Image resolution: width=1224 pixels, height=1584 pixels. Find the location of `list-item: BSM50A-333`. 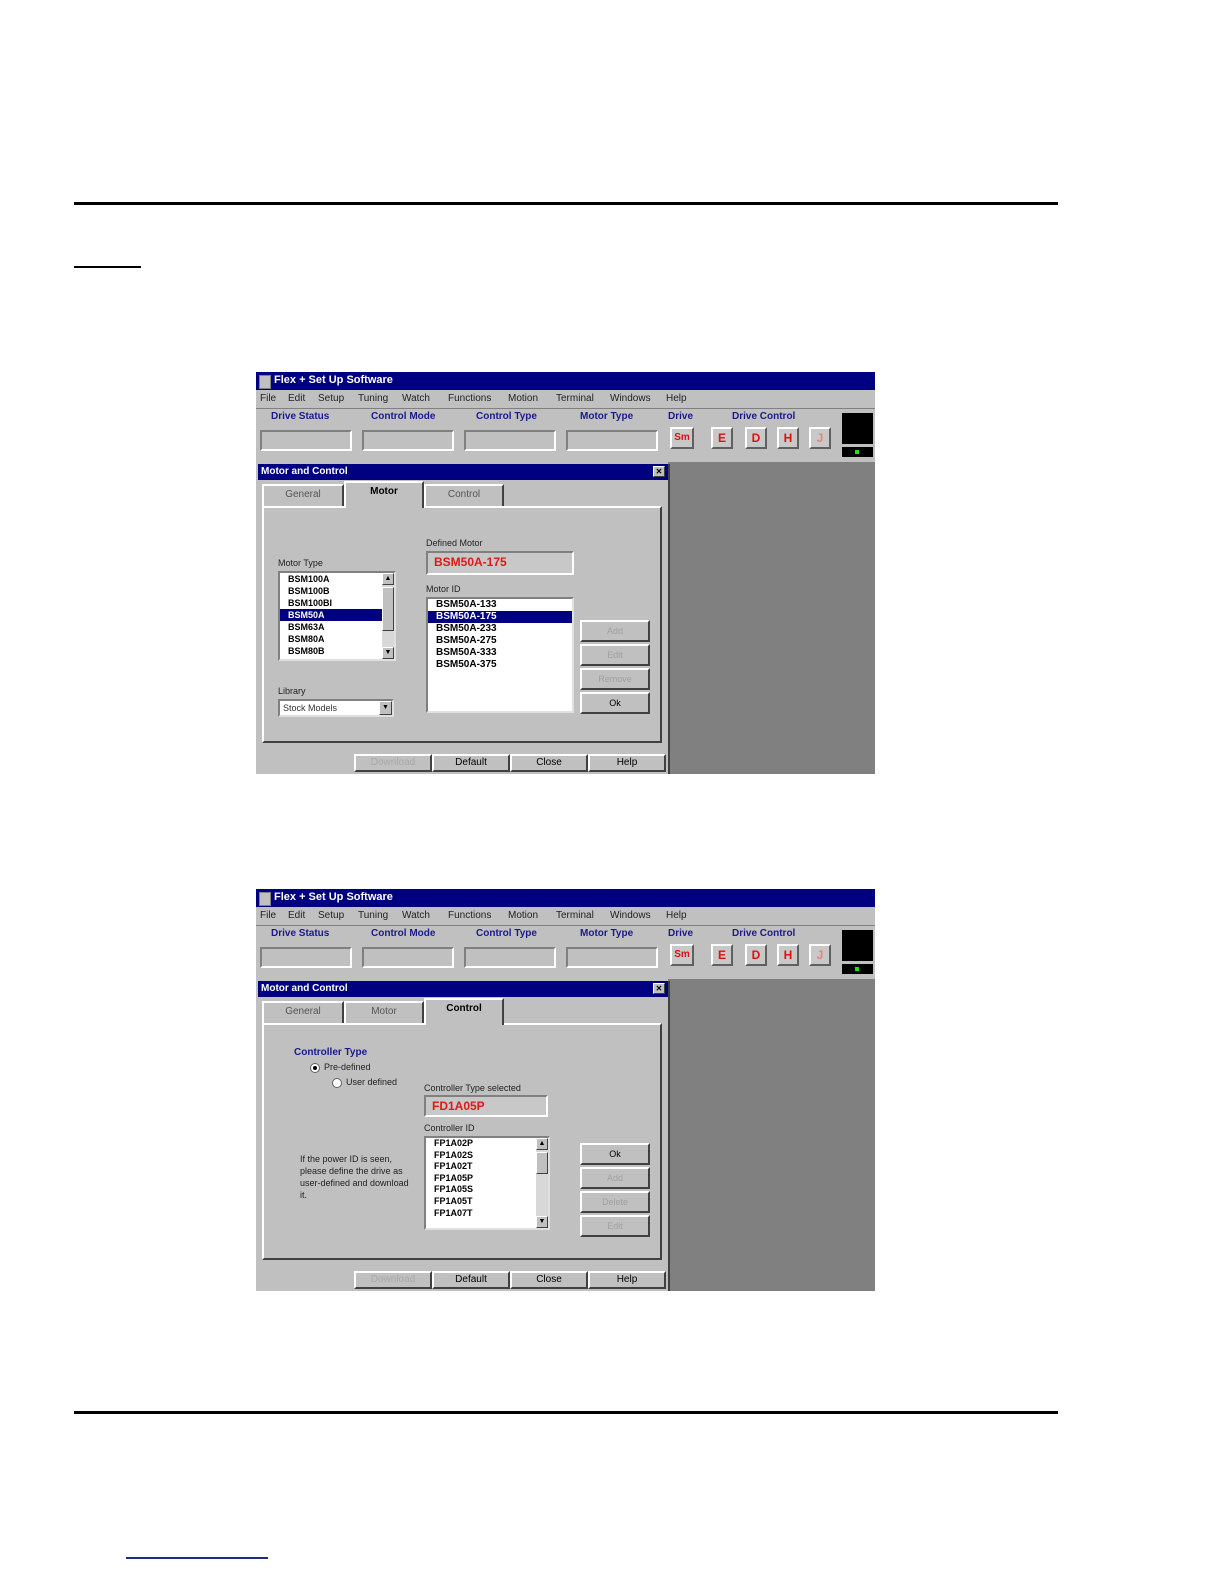

list-item: BSM50A-333 is located at coordinates (500, 653).